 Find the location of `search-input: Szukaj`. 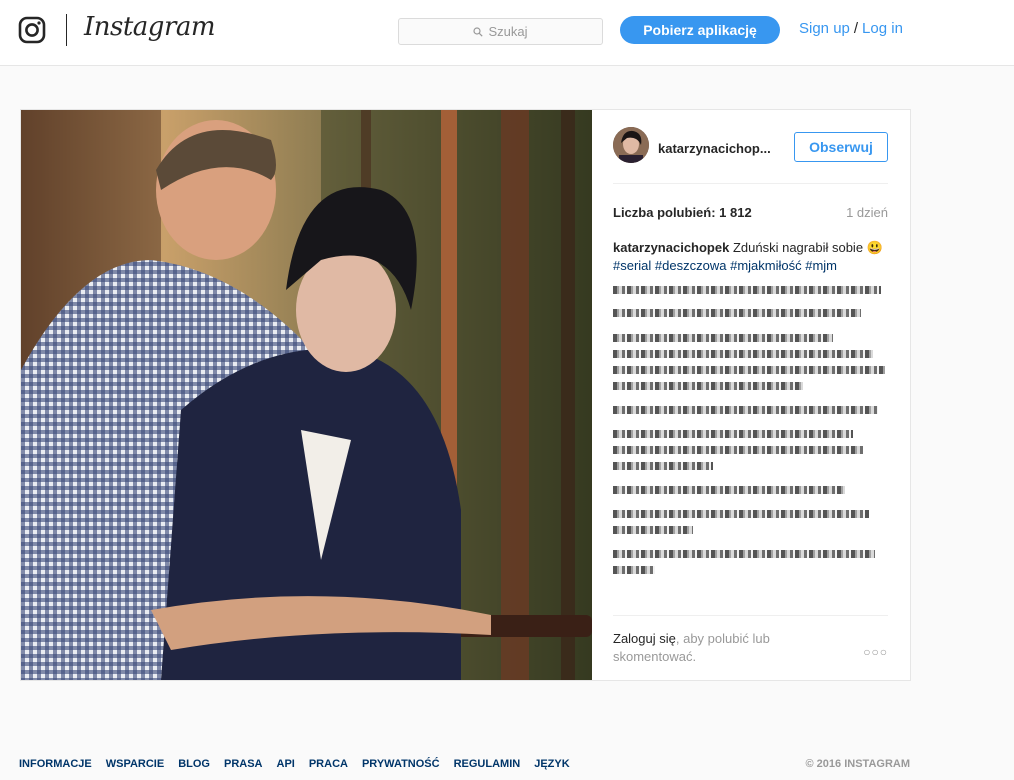

search-input: Szukaj is located at coordinates (500, 31).